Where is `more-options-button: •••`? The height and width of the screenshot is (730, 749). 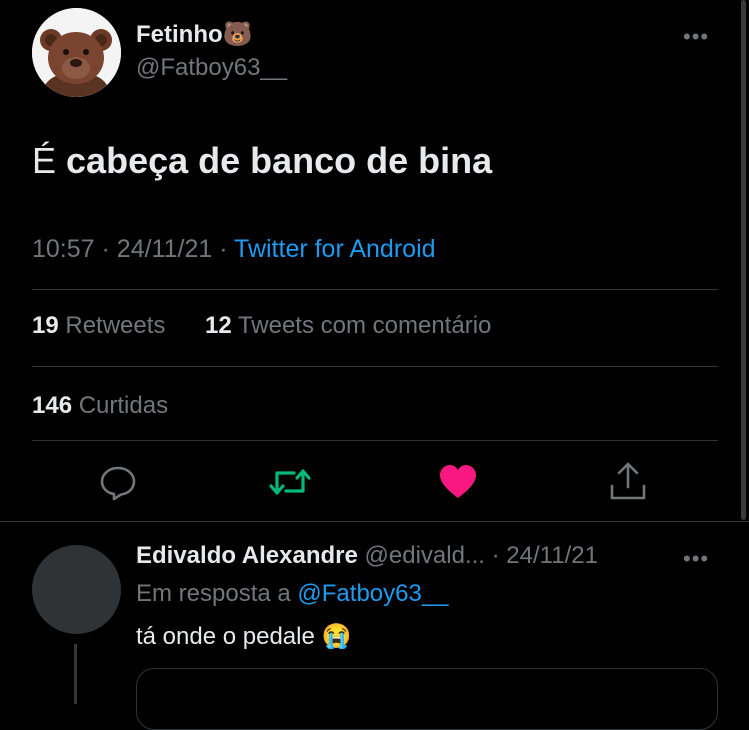
more-options-button: ••• is located at coordinates (696, 37).